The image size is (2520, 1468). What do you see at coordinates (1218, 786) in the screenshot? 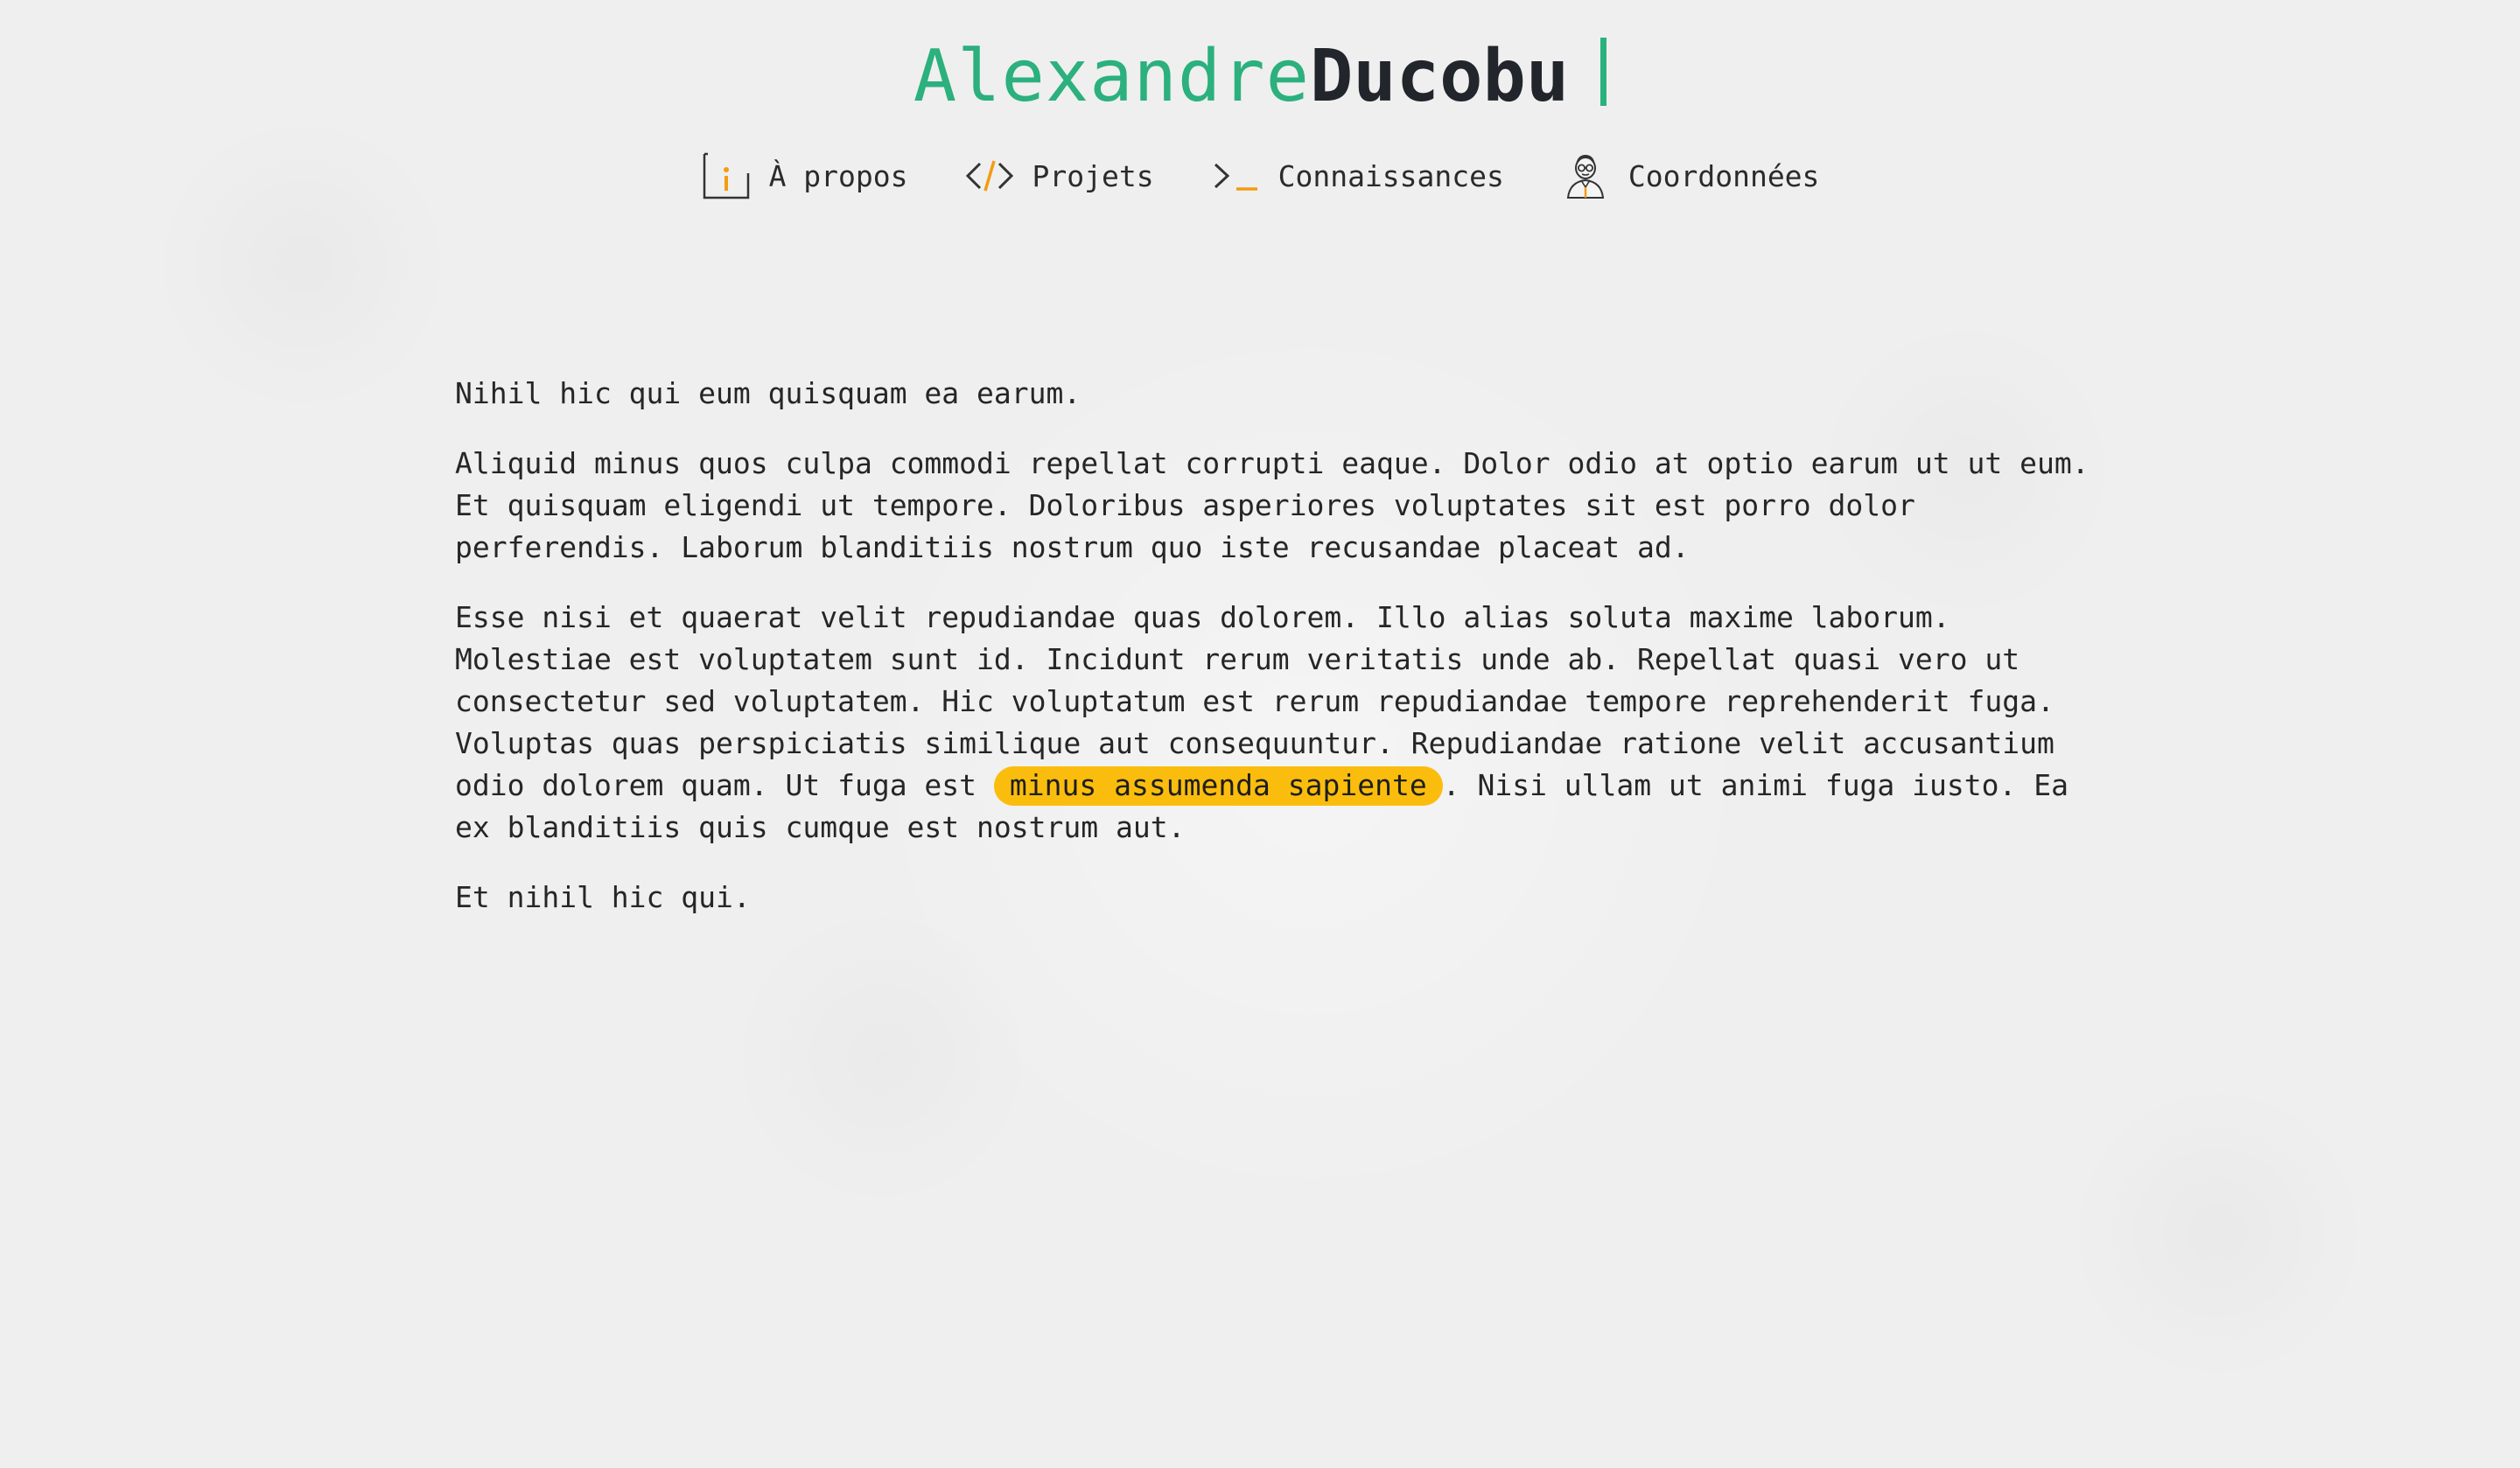
I see `highlighted-text: minus assumenda sapiente` at bounding box center [1218, 786].